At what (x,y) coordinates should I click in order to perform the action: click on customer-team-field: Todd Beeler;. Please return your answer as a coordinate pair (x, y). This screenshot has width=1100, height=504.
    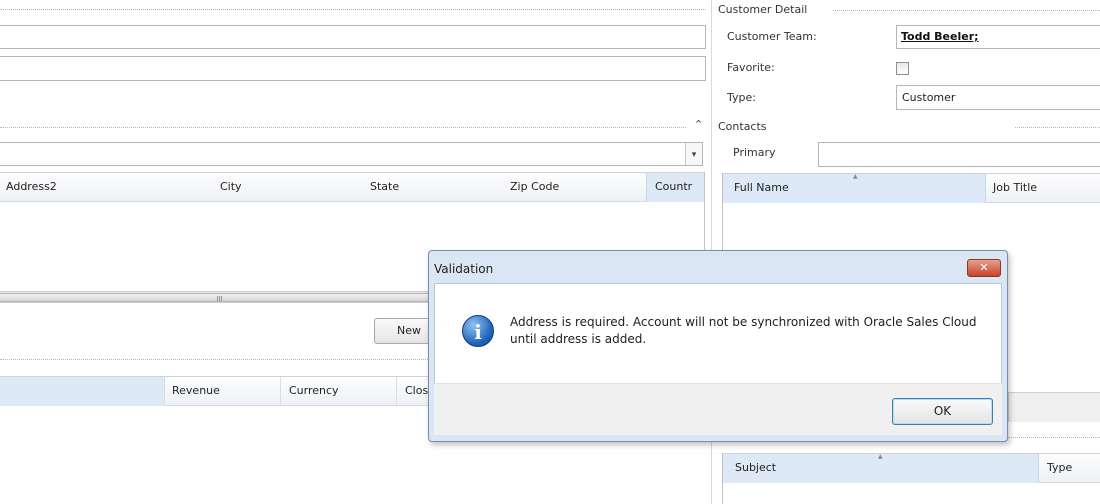
    Looking at the image, I should click on (998, 37).